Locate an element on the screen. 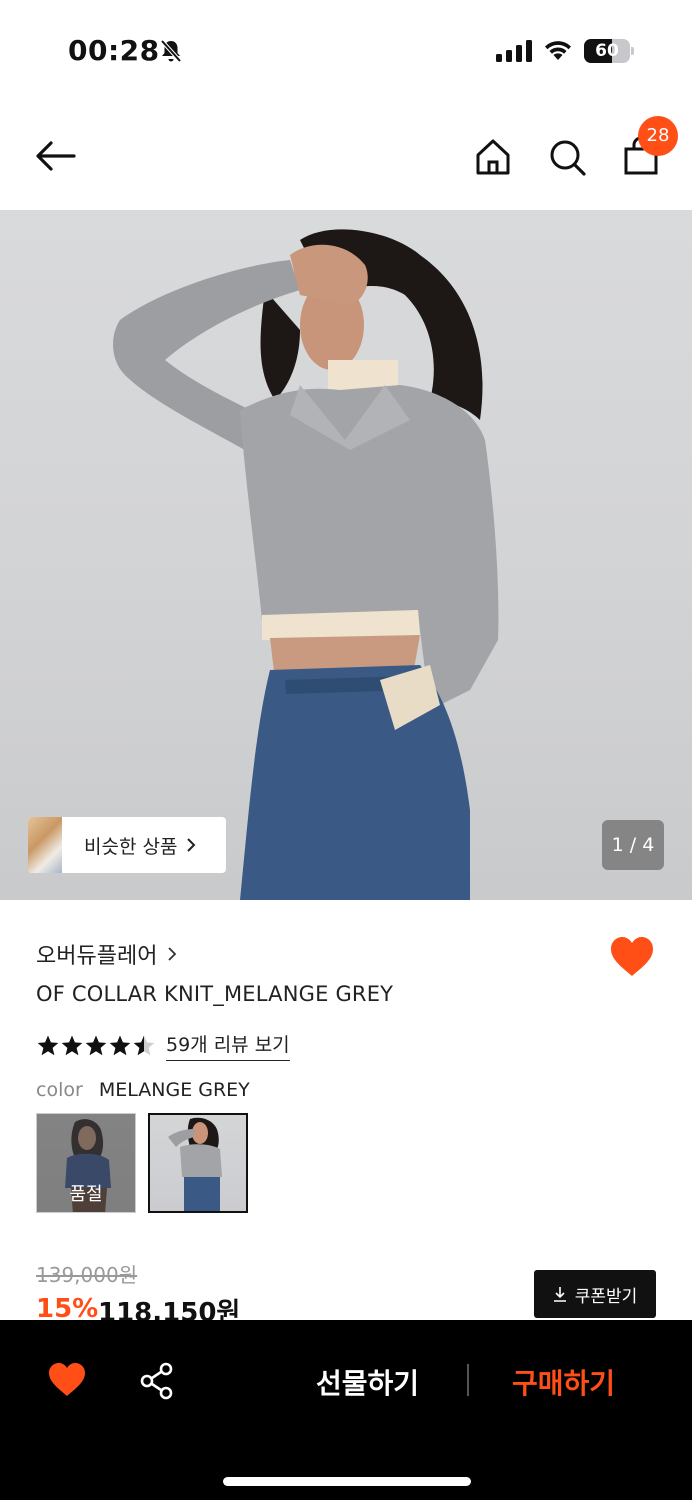  similar-product-thumbnail is located at coordinates (45, 845).